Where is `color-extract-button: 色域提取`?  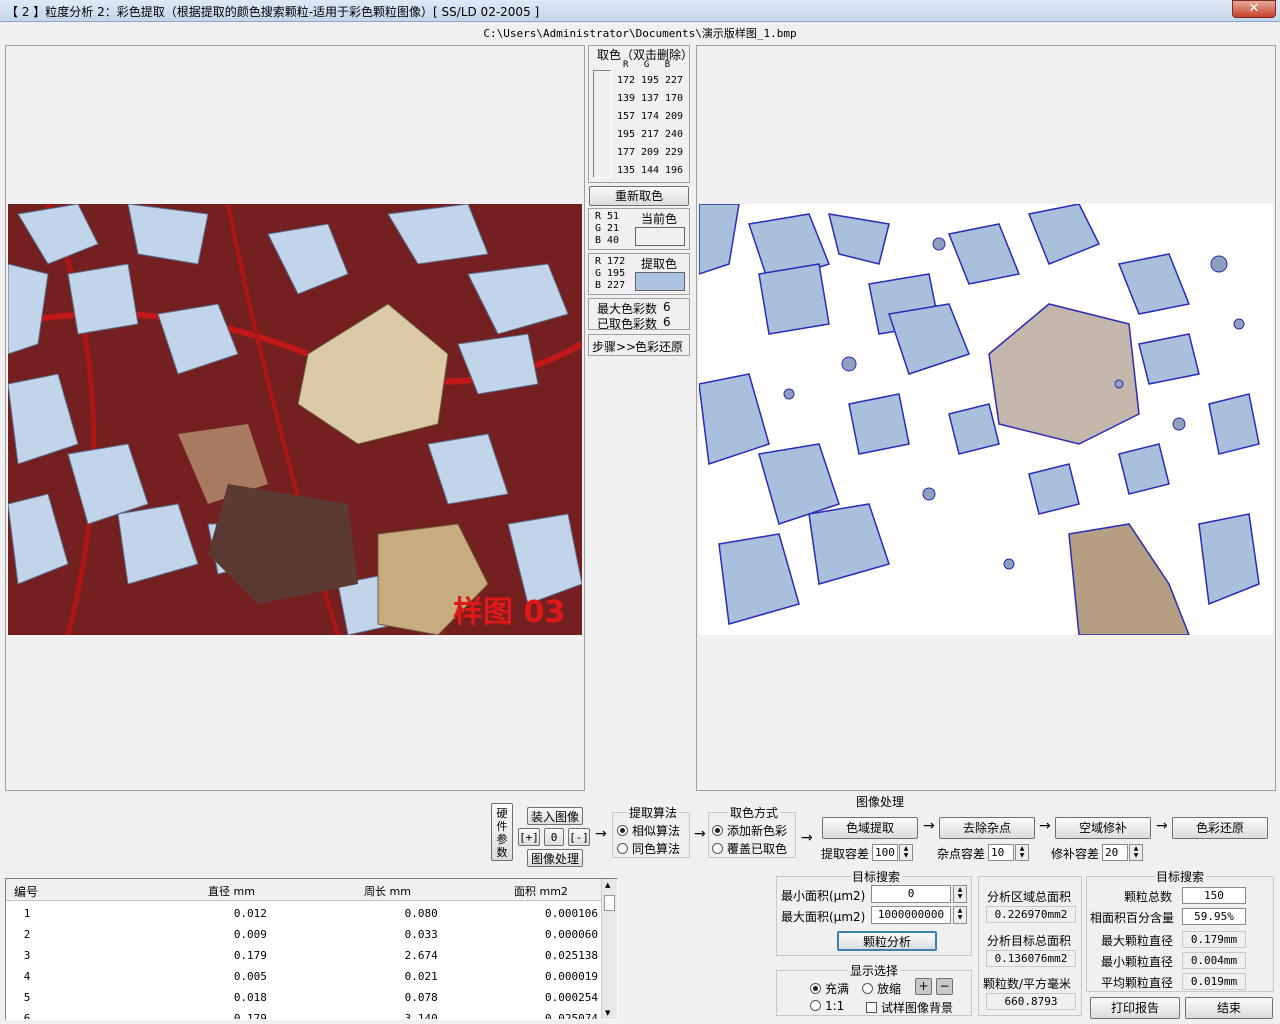 color-extract-button: 色域提取 is located at coordinates (870, 828).